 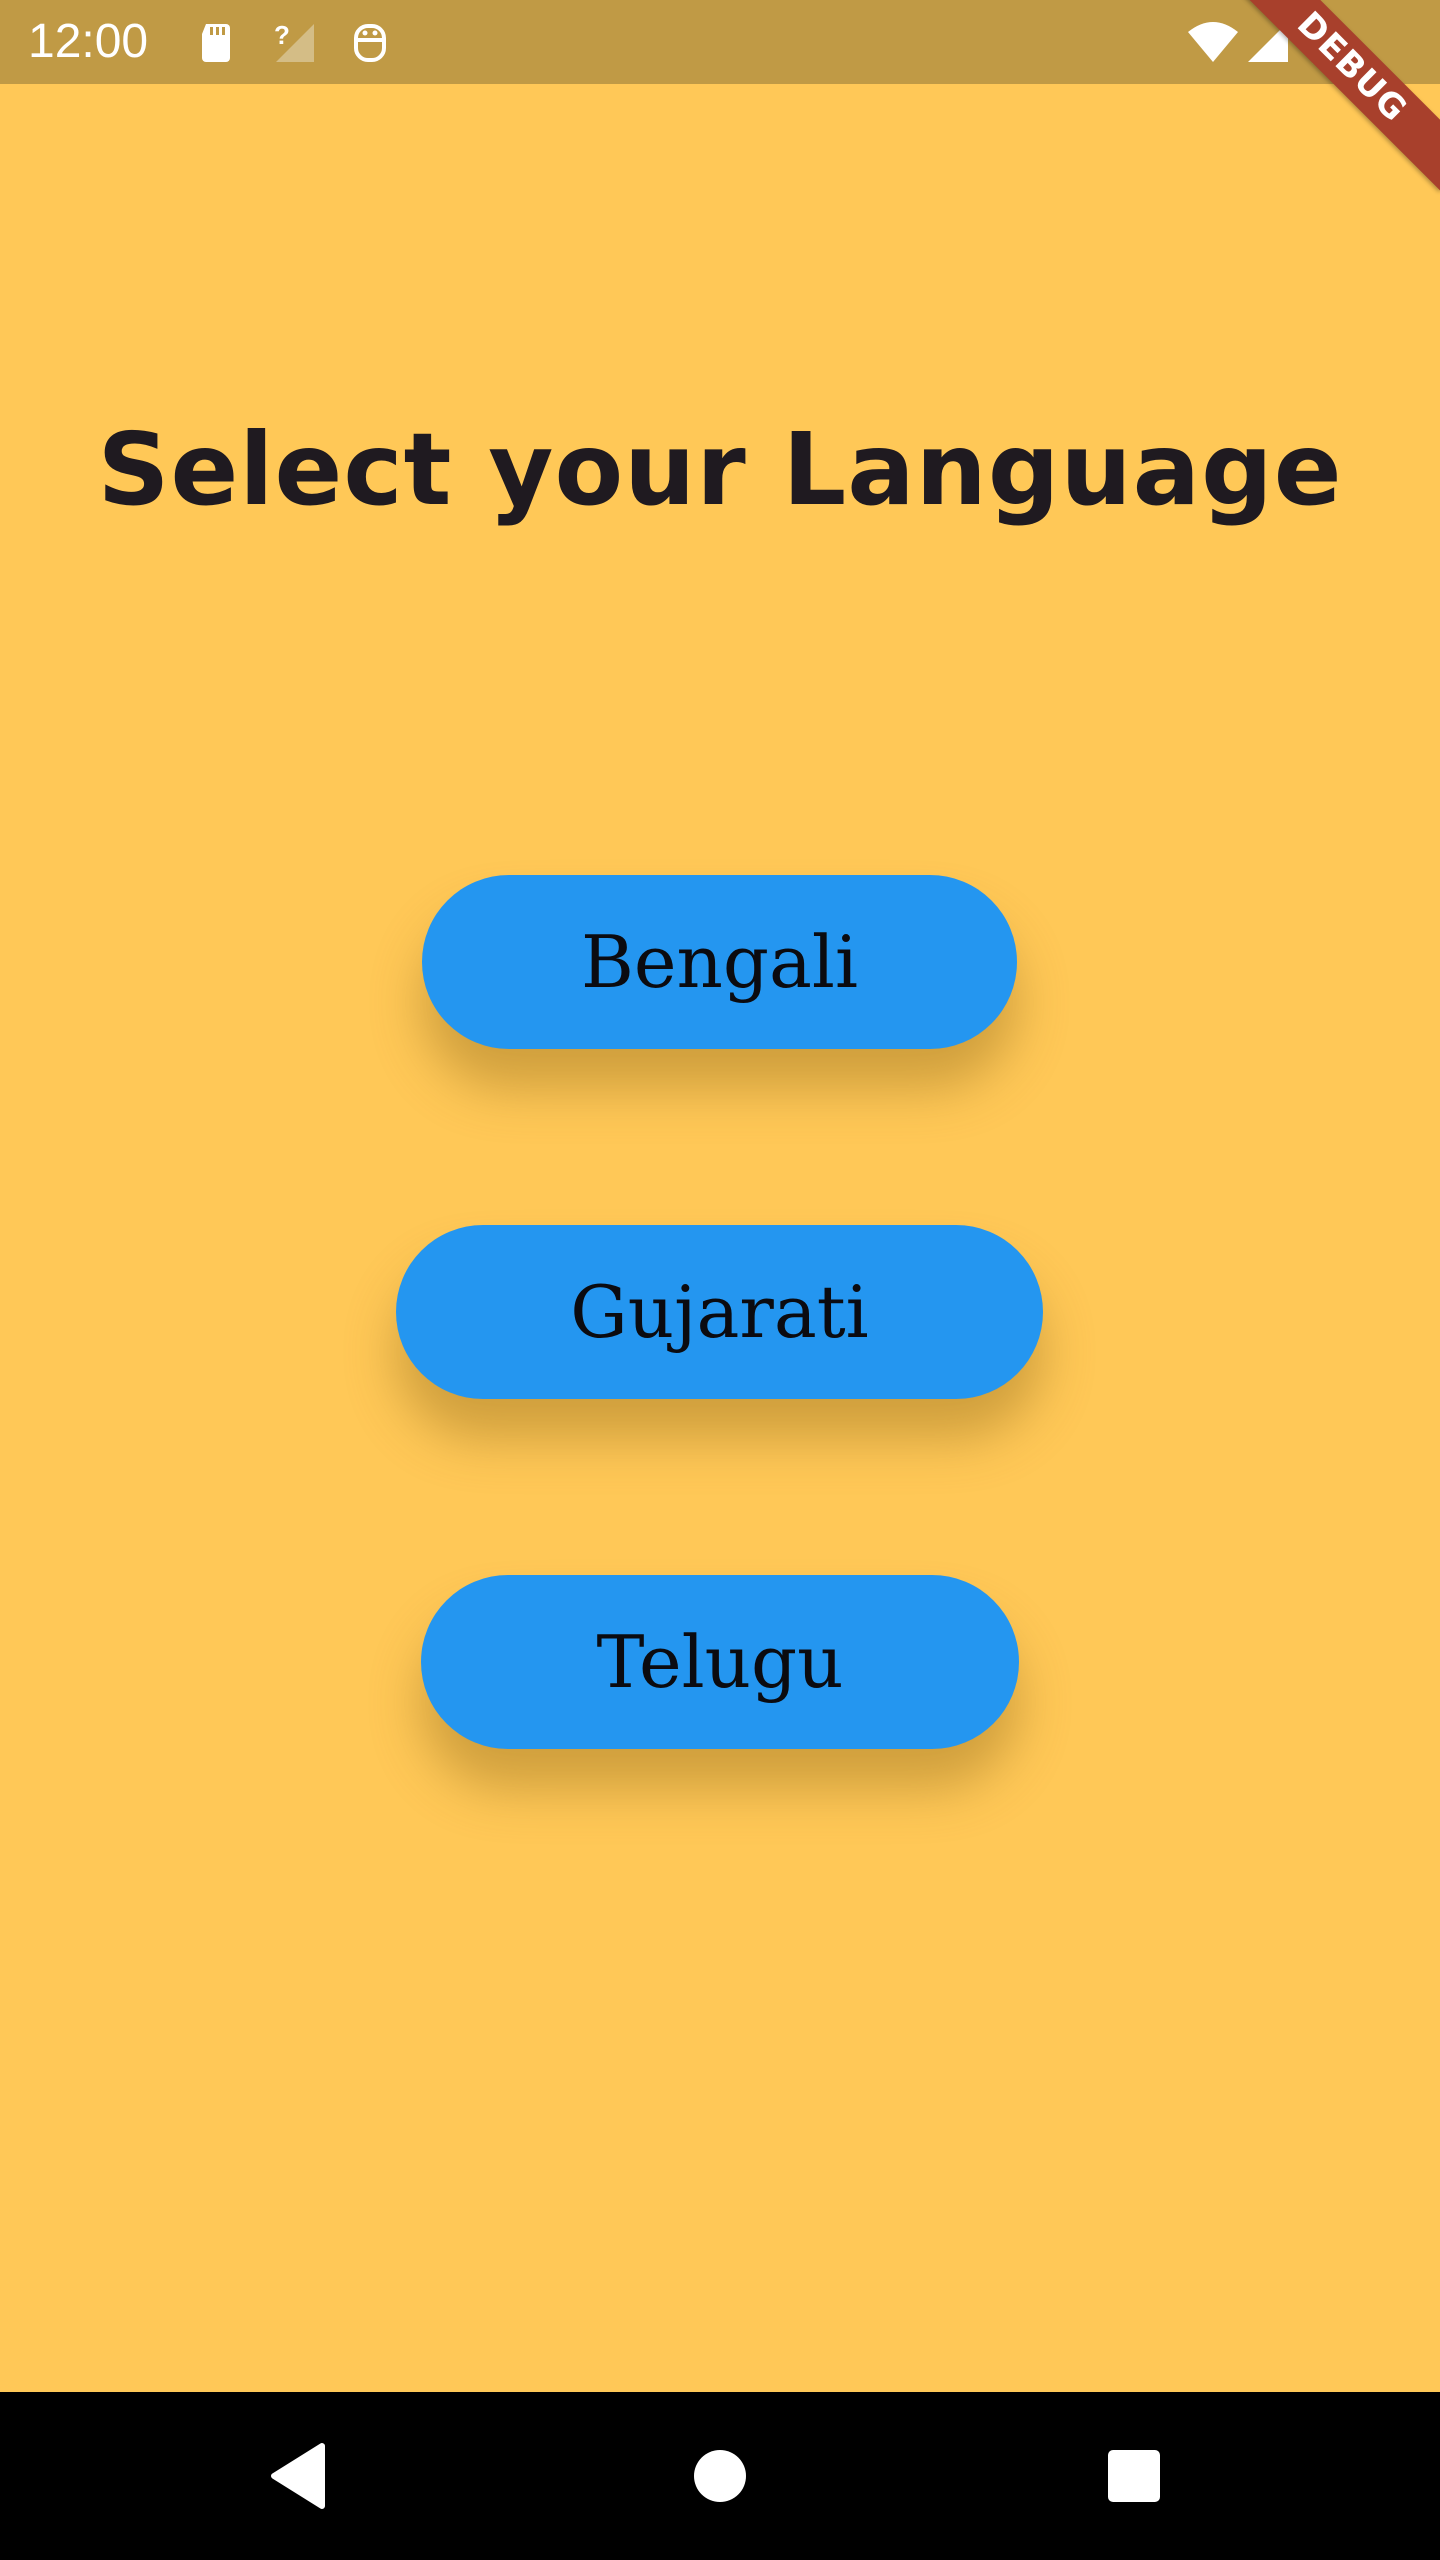 What do you see at coordinates (88, 41) in the screenshot?
I see `status-time: 12:00` at bounding box center [88, 41].